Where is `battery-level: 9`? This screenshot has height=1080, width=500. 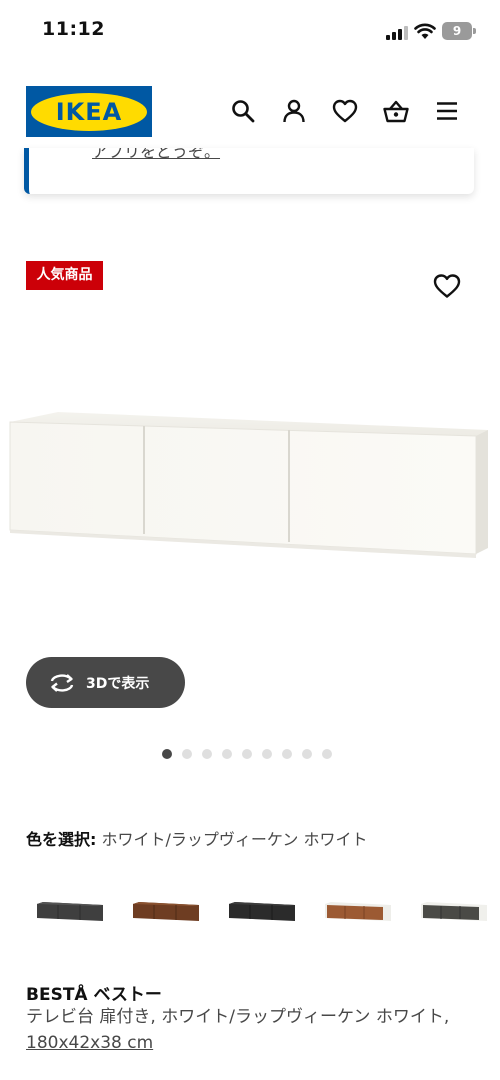
battery-level: 9 is located at coordinates (457, 31).